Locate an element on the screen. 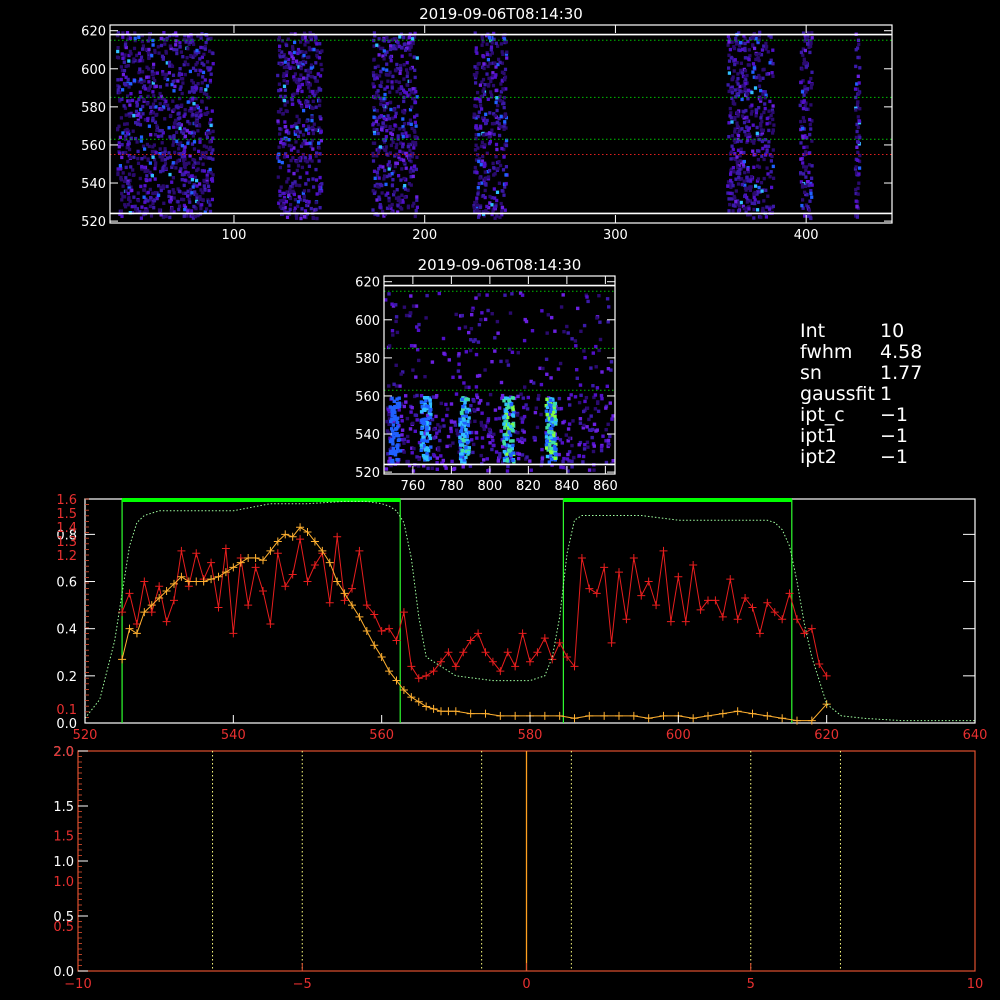  x-tick-label: 0 is located at coordinates (526, 984).